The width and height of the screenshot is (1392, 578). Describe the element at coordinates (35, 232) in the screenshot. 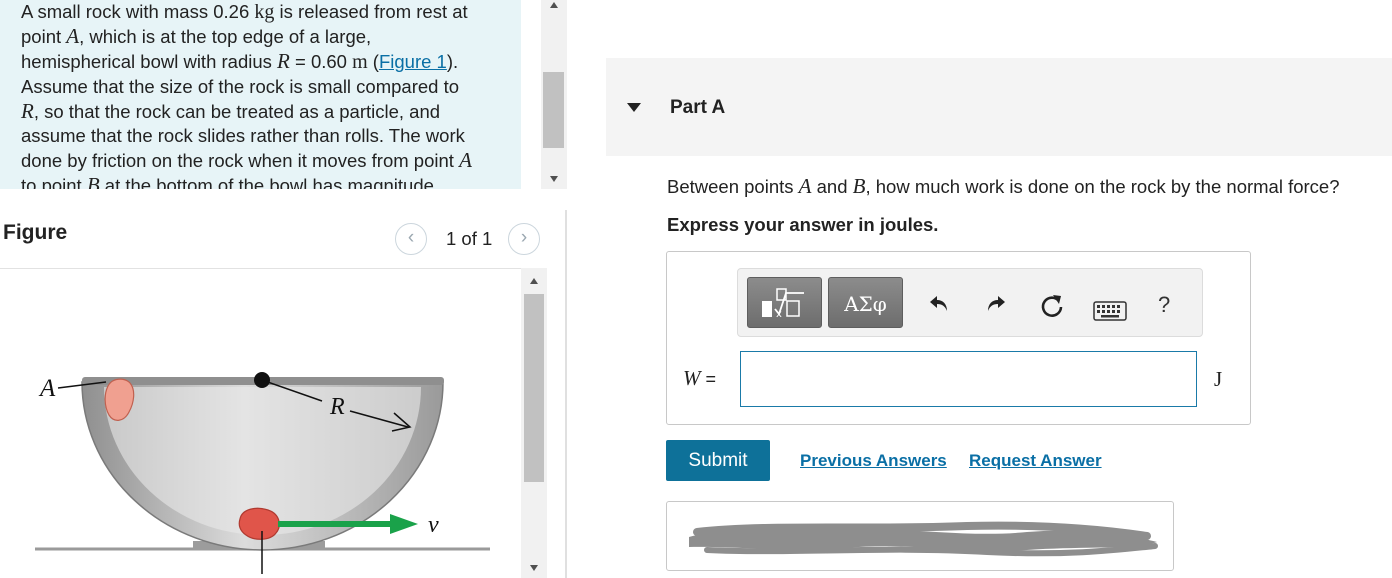

I see `figure-title: Figure` at that location.